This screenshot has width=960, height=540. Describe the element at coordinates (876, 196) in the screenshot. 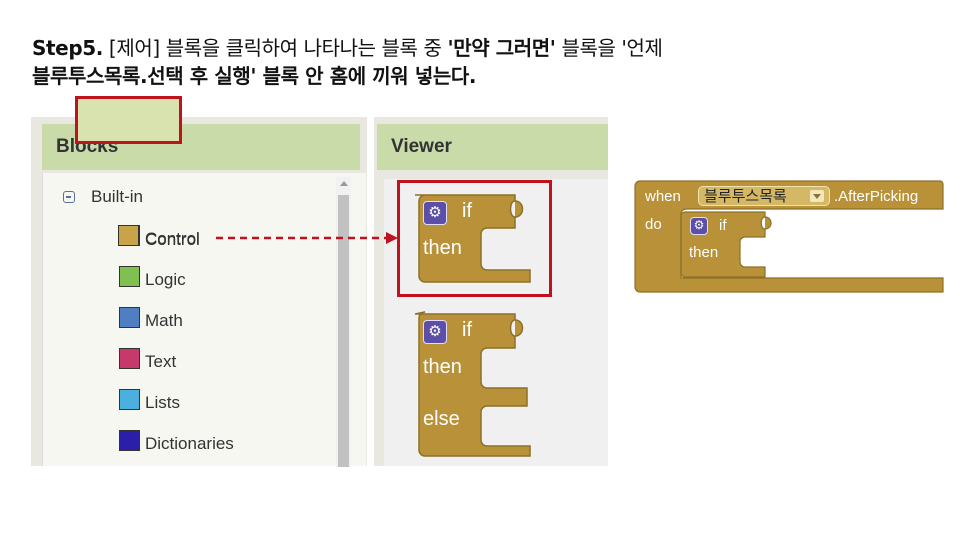

I see `event-name-label: .AfterPicking` at that location.